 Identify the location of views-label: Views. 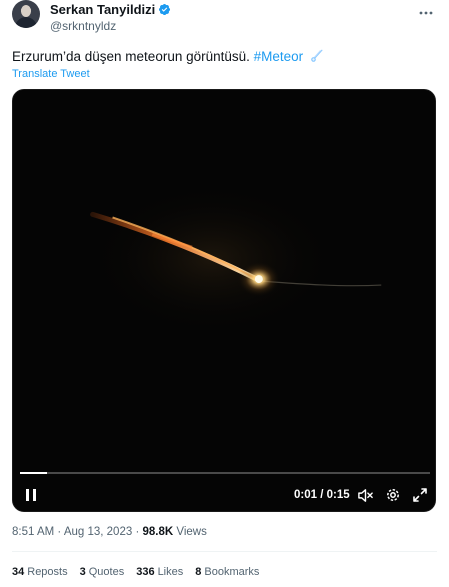
(191, 532).